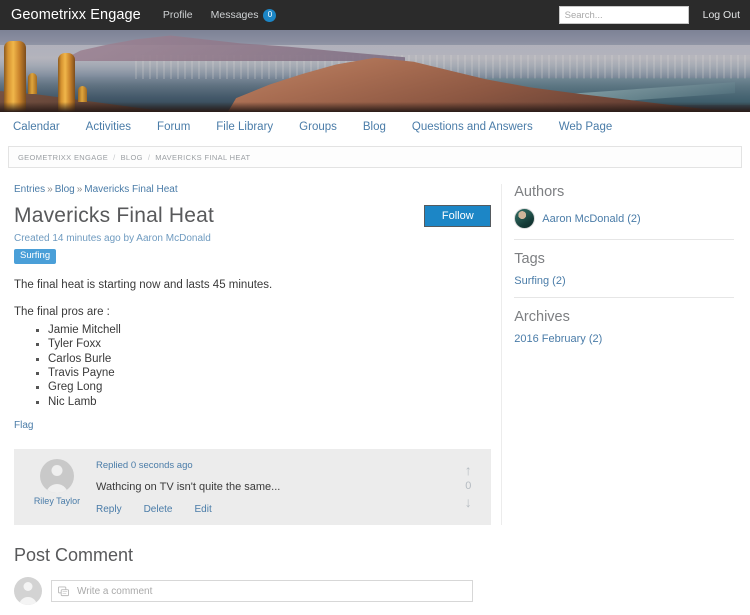 This screenshot has height=615, width=750. Describe the element at coordinates (23, 425) in the screenshot. I see `flag-link: Flag` at that location.